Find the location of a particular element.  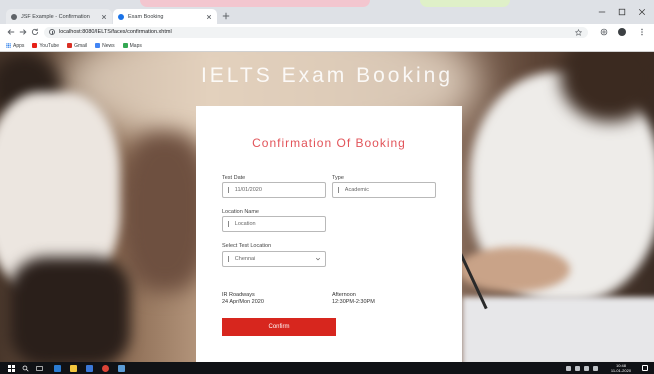

taskbar-clock: 10:48 11-01-2020 is located at coordinates (621, 368).